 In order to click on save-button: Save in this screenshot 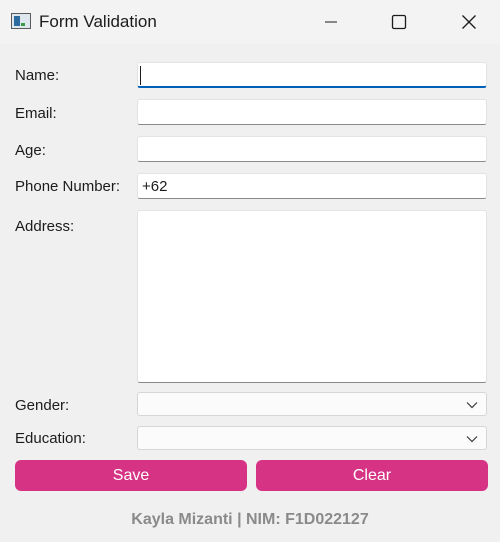, I will do `click(131, 475)`.